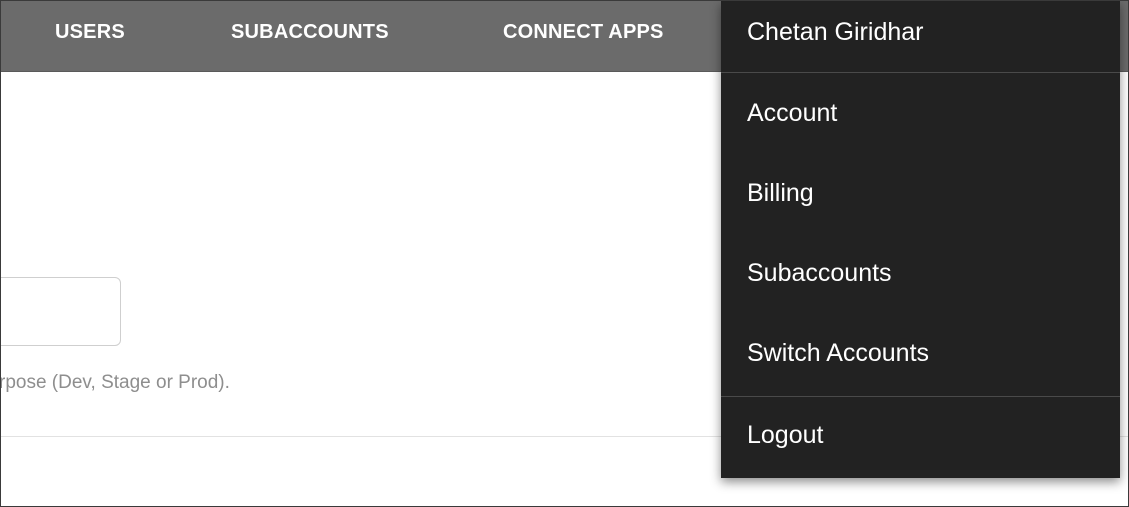 This screenshot has height=507, width=1129. What do you see at coordinates (835, 32) in the screenshot?
I see `user-name: Chetan Giridhar` at bounding box center [835, 32].